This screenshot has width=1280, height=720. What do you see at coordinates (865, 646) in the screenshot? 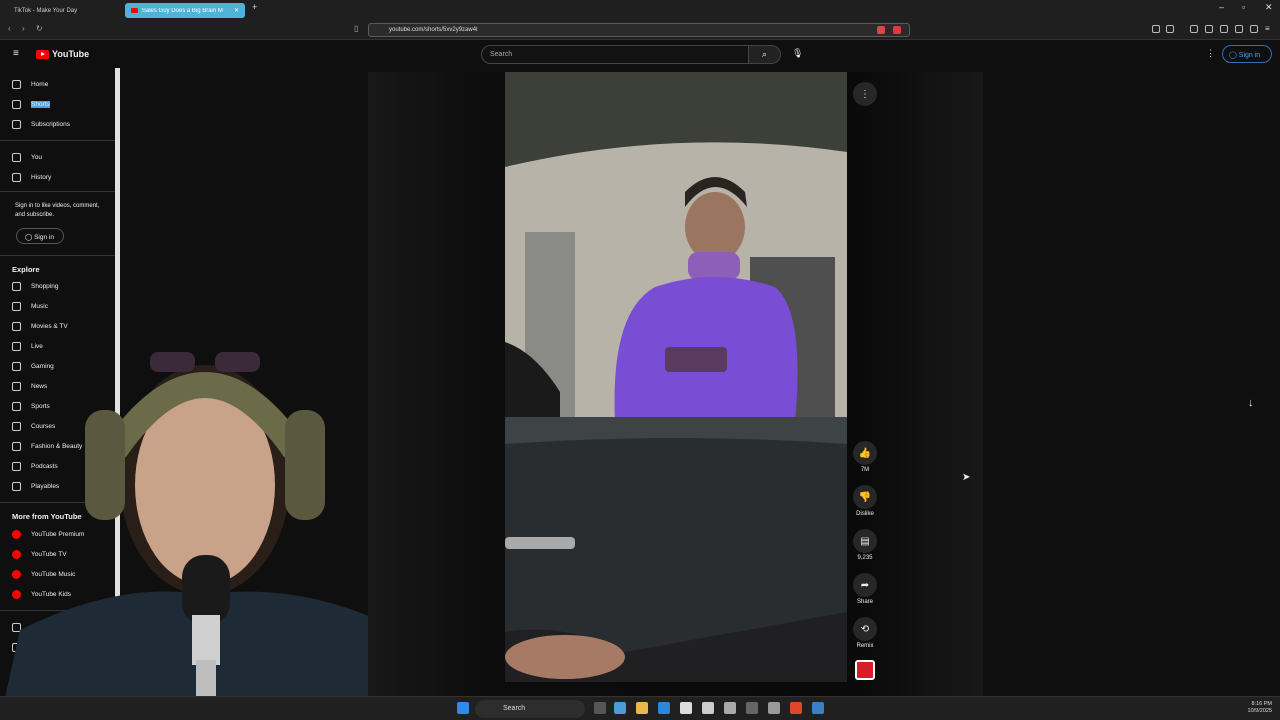
I see `remix-label: Remix` at bounding box center [865, 646].